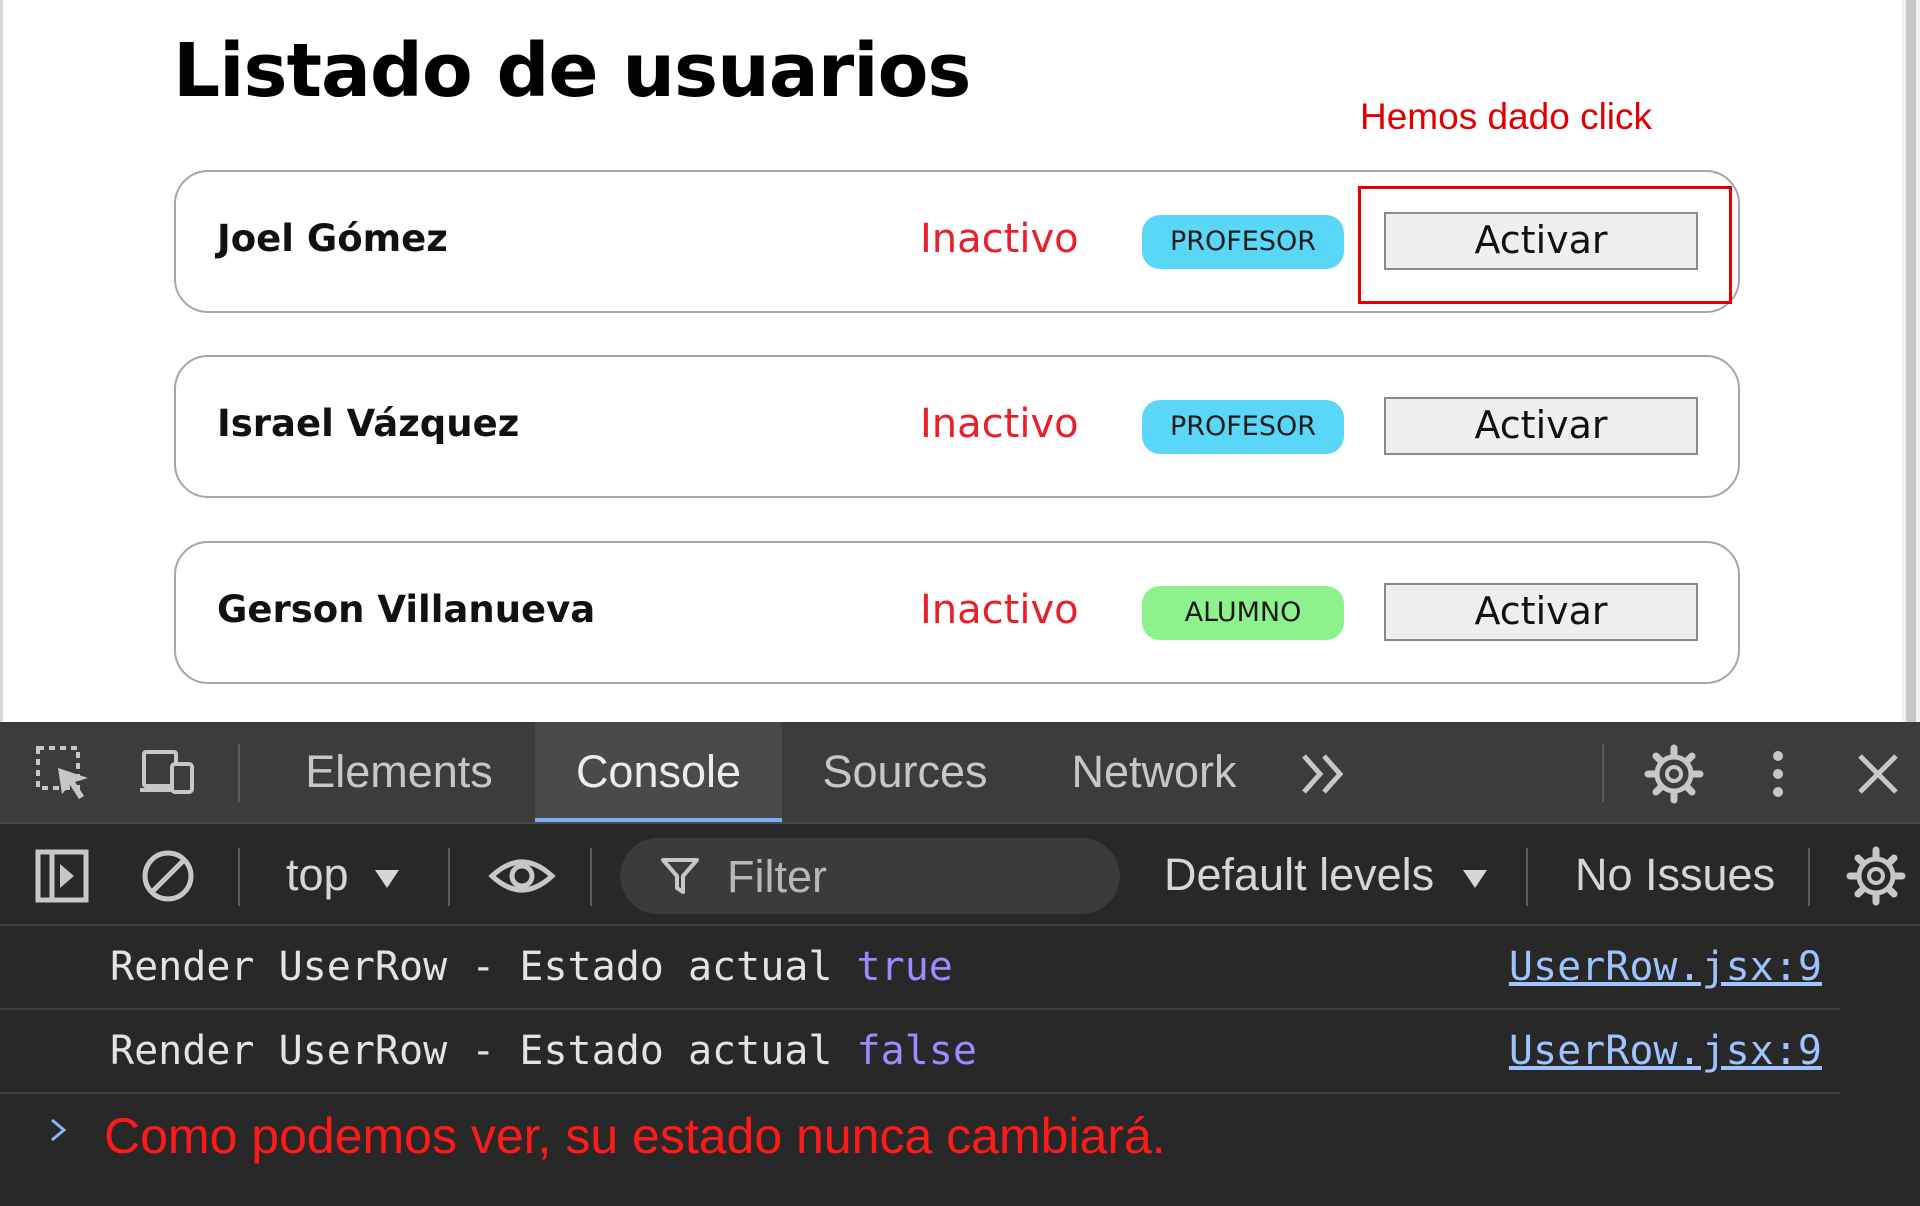 This screenshot has height=1206, width=1920. I want to click on scrollbar-thumb, so click(1911, 361).